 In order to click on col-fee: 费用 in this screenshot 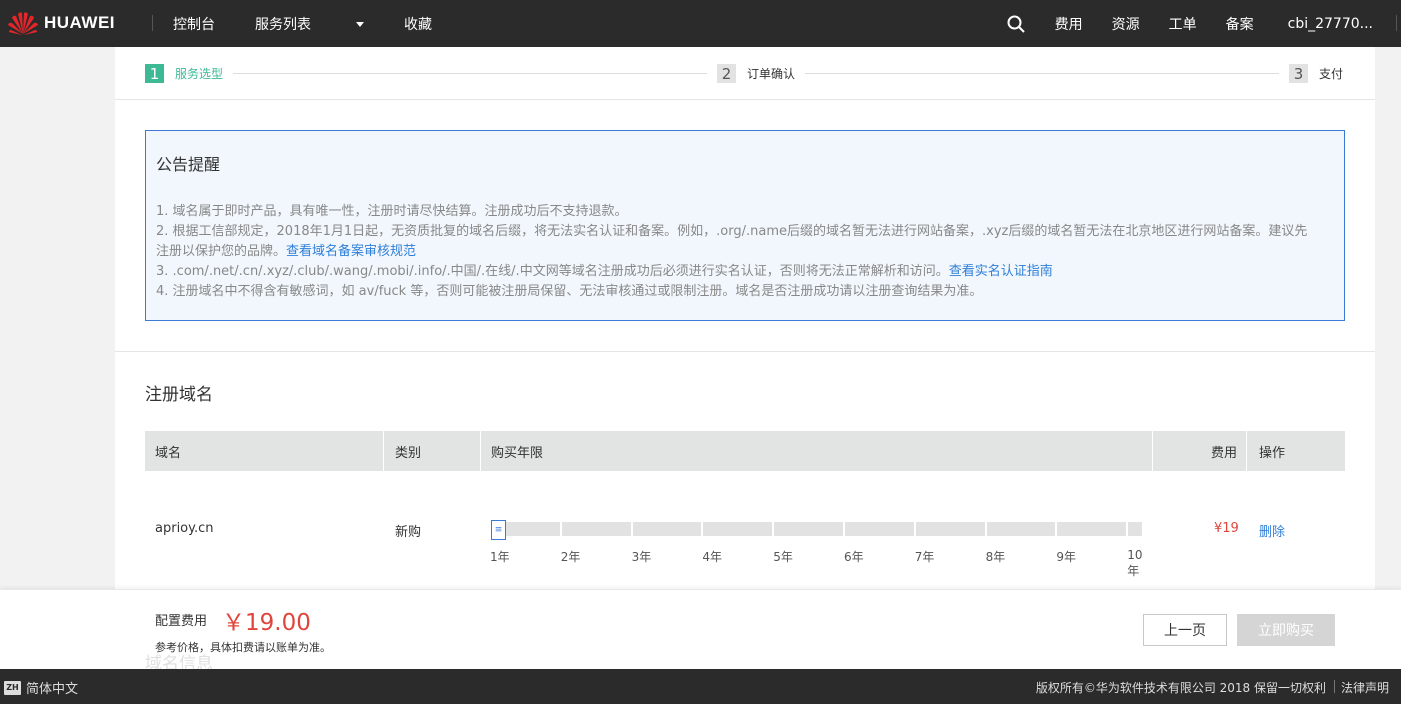, I will do `click(1224, 453)`.